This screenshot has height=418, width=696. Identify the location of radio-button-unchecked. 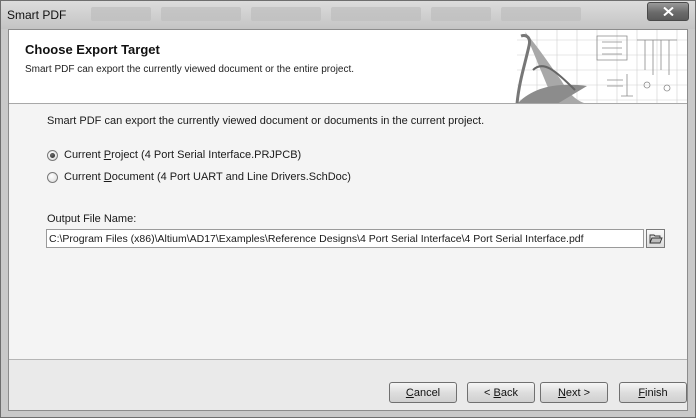
(52, 177).